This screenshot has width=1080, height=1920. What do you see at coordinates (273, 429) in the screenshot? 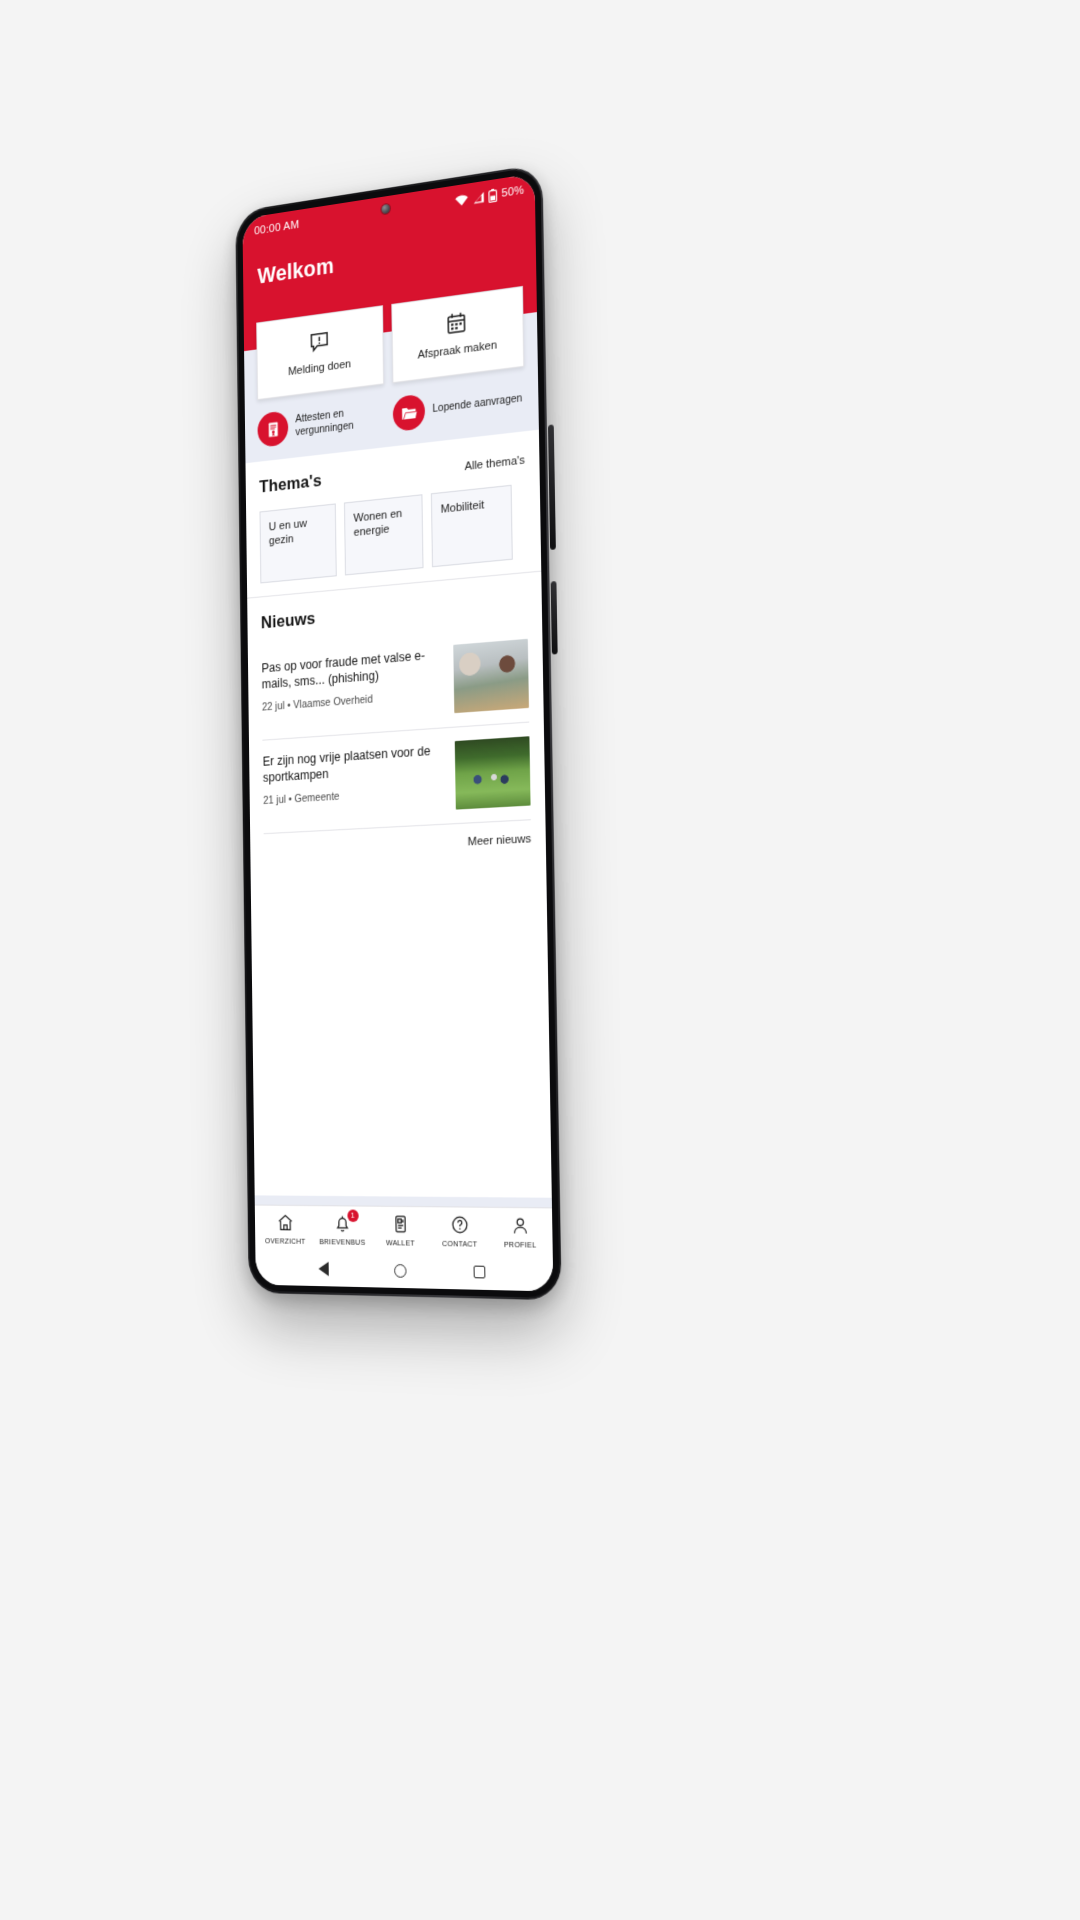
I see `certificate-icon` at bounding box center [273, 429].